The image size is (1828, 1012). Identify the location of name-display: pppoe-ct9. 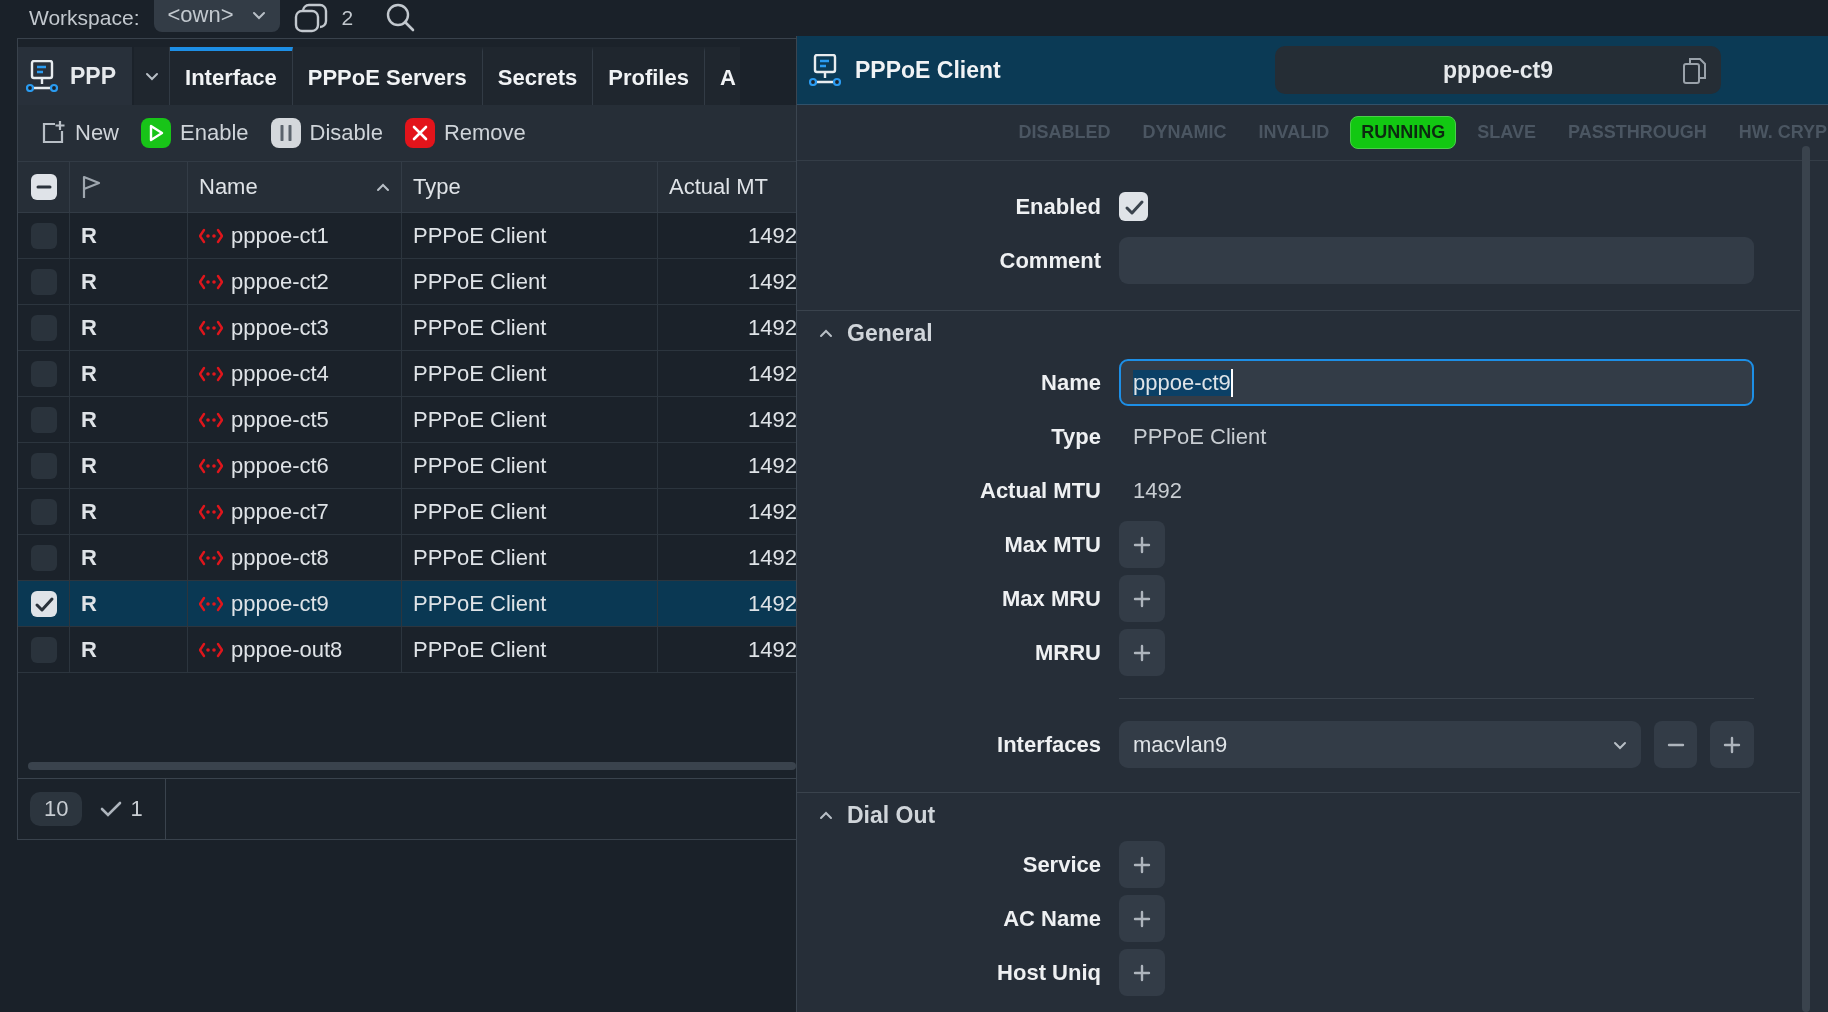
(1498, 70).